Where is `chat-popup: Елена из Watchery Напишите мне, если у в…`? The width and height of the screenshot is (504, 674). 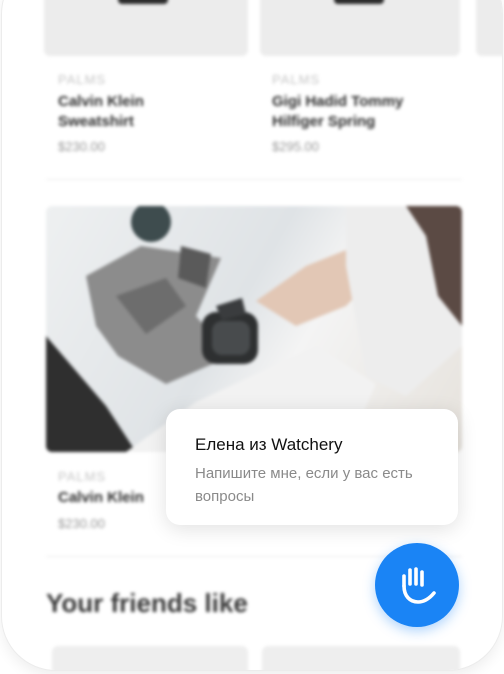 chat-popup: Елена из Watchery Напишите мне, если у в… is located at coordinates (312, 467).